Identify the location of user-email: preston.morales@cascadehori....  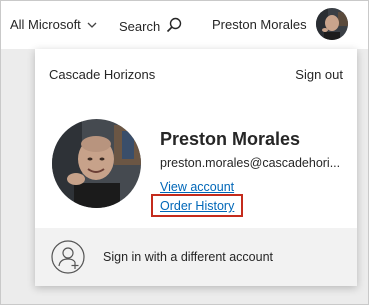
(250, 163).